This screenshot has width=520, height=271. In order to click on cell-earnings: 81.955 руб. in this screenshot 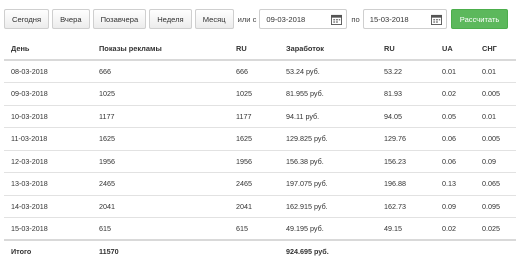, I will do `click(328, 93)`.